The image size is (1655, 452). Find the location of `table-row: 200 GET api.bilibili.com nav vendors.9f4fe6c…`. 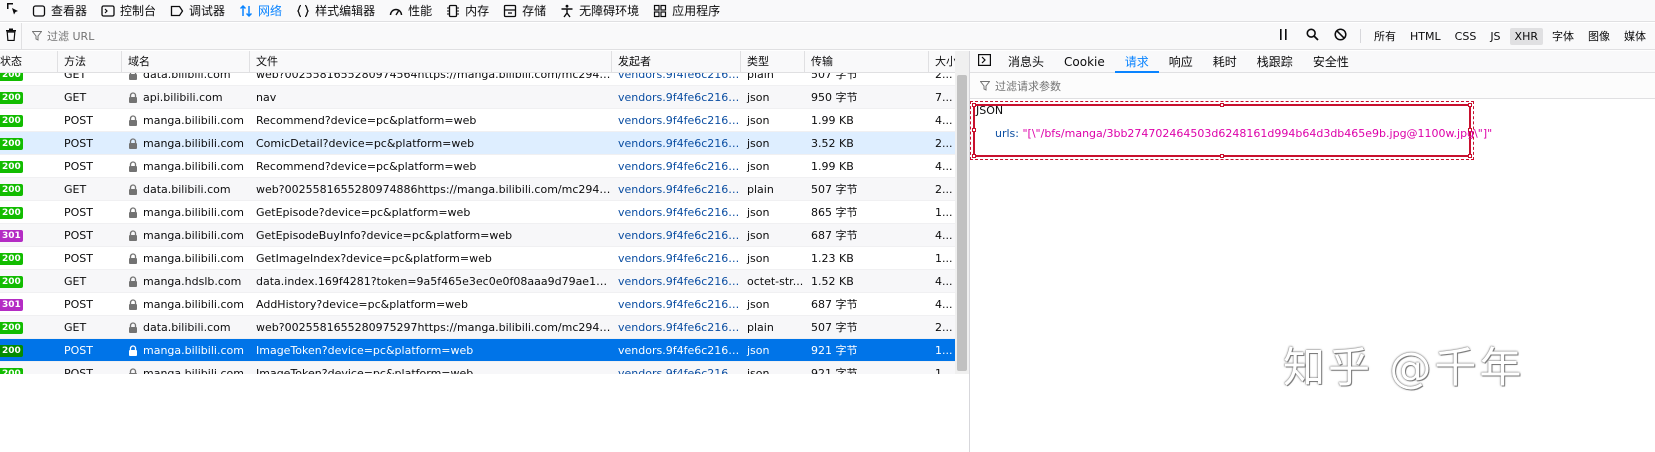

table-row: 200 GET api.bilibili.com nav vendors.9f4fe6c… is located at coordinates (477, 97).